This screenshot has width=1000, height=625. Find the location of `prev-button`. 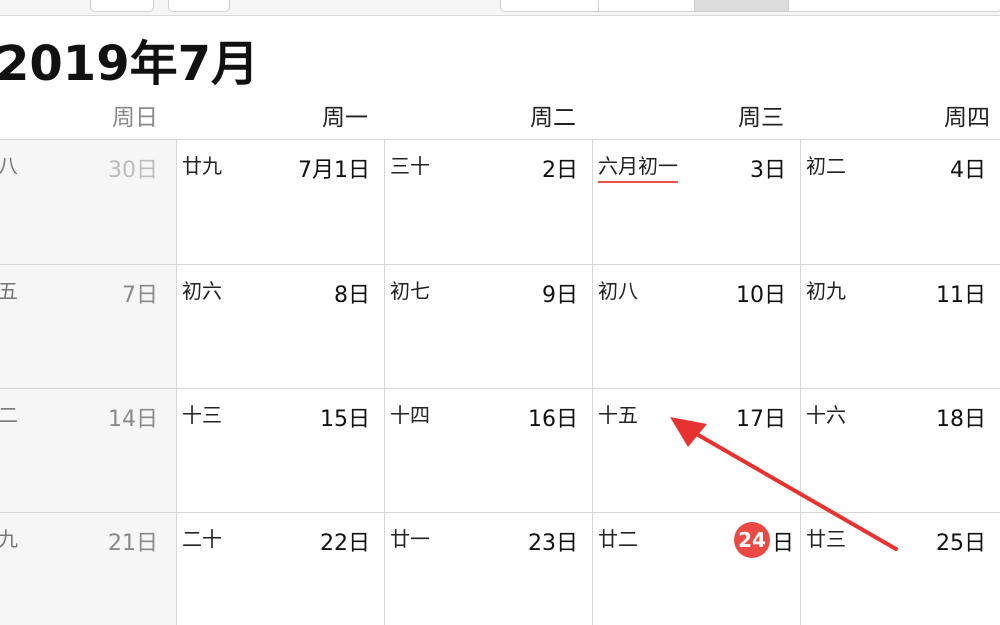

prev-button is located at coordinates (122, 6).